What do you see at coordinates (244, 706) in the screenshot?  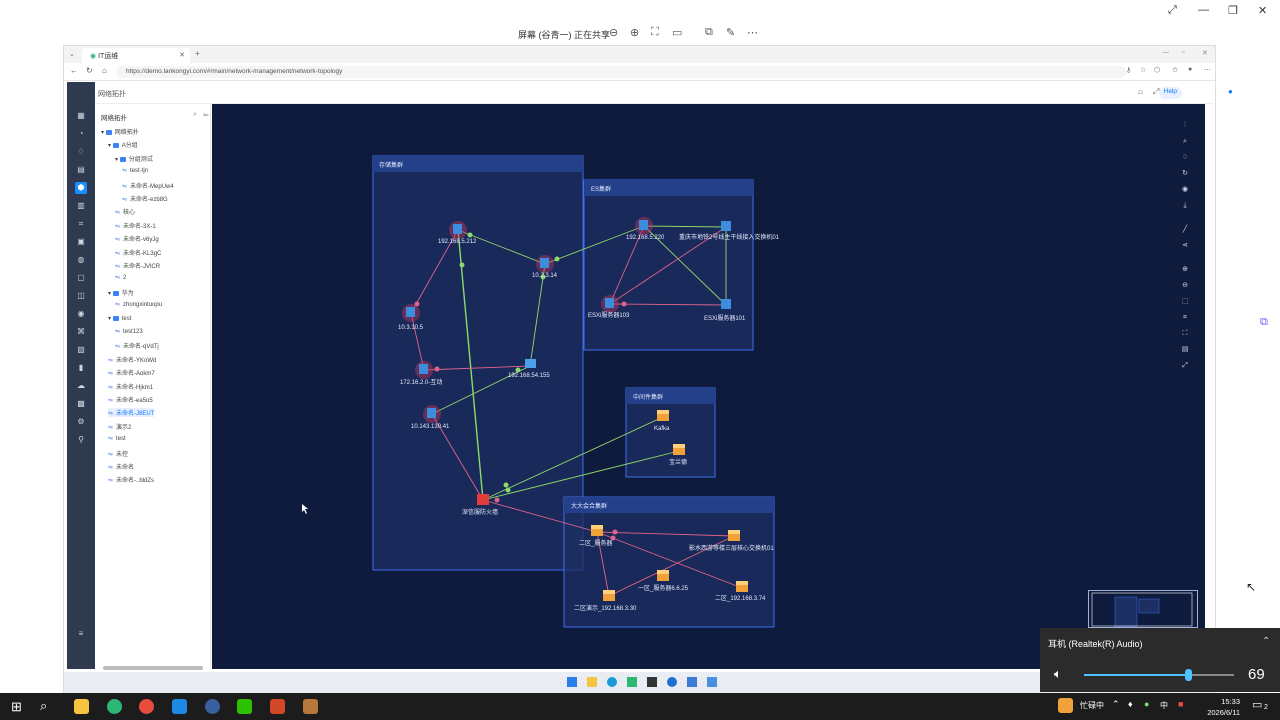 I see `wechat-icon` at bounding box center [244, 706].